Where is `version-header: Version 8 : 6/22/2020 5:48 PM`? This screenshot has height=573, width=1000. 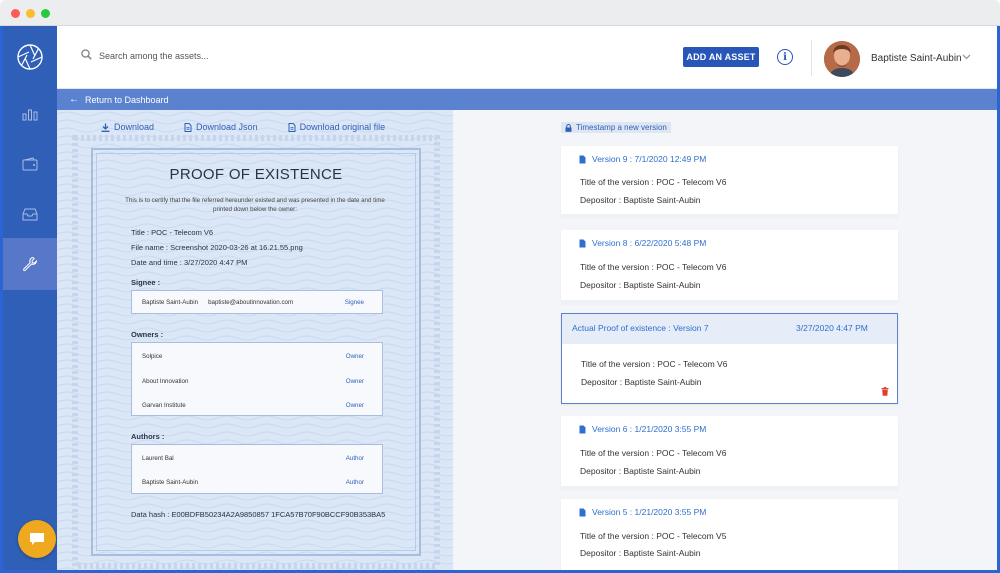
version-header: Version 8 : 6/22/2020 5:48 PM is located at coordinates (642, 243).